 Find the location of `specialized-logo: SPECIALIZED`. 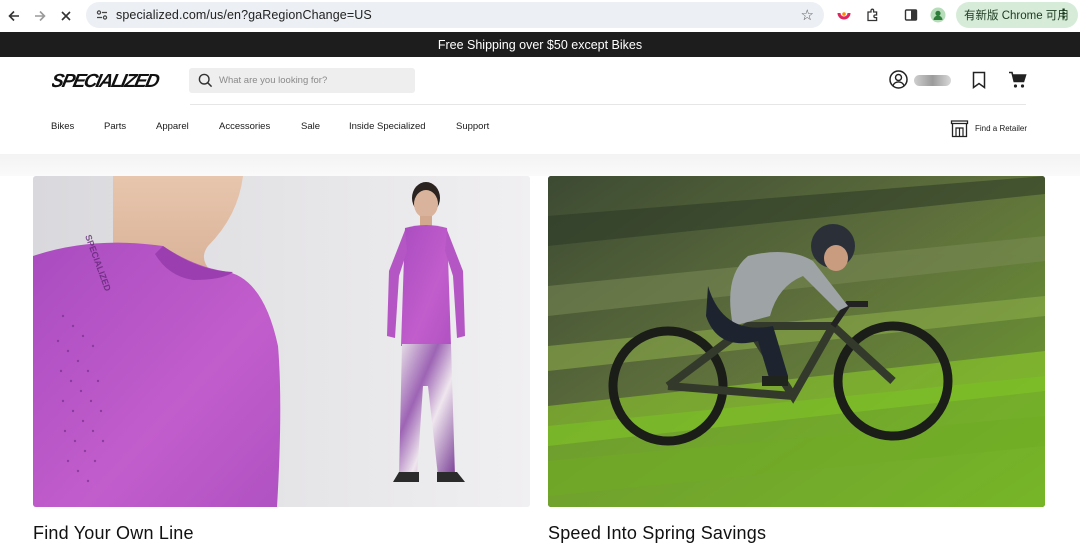

specialized-logo: SPECIALIZED is located at coordinates (107, 82).